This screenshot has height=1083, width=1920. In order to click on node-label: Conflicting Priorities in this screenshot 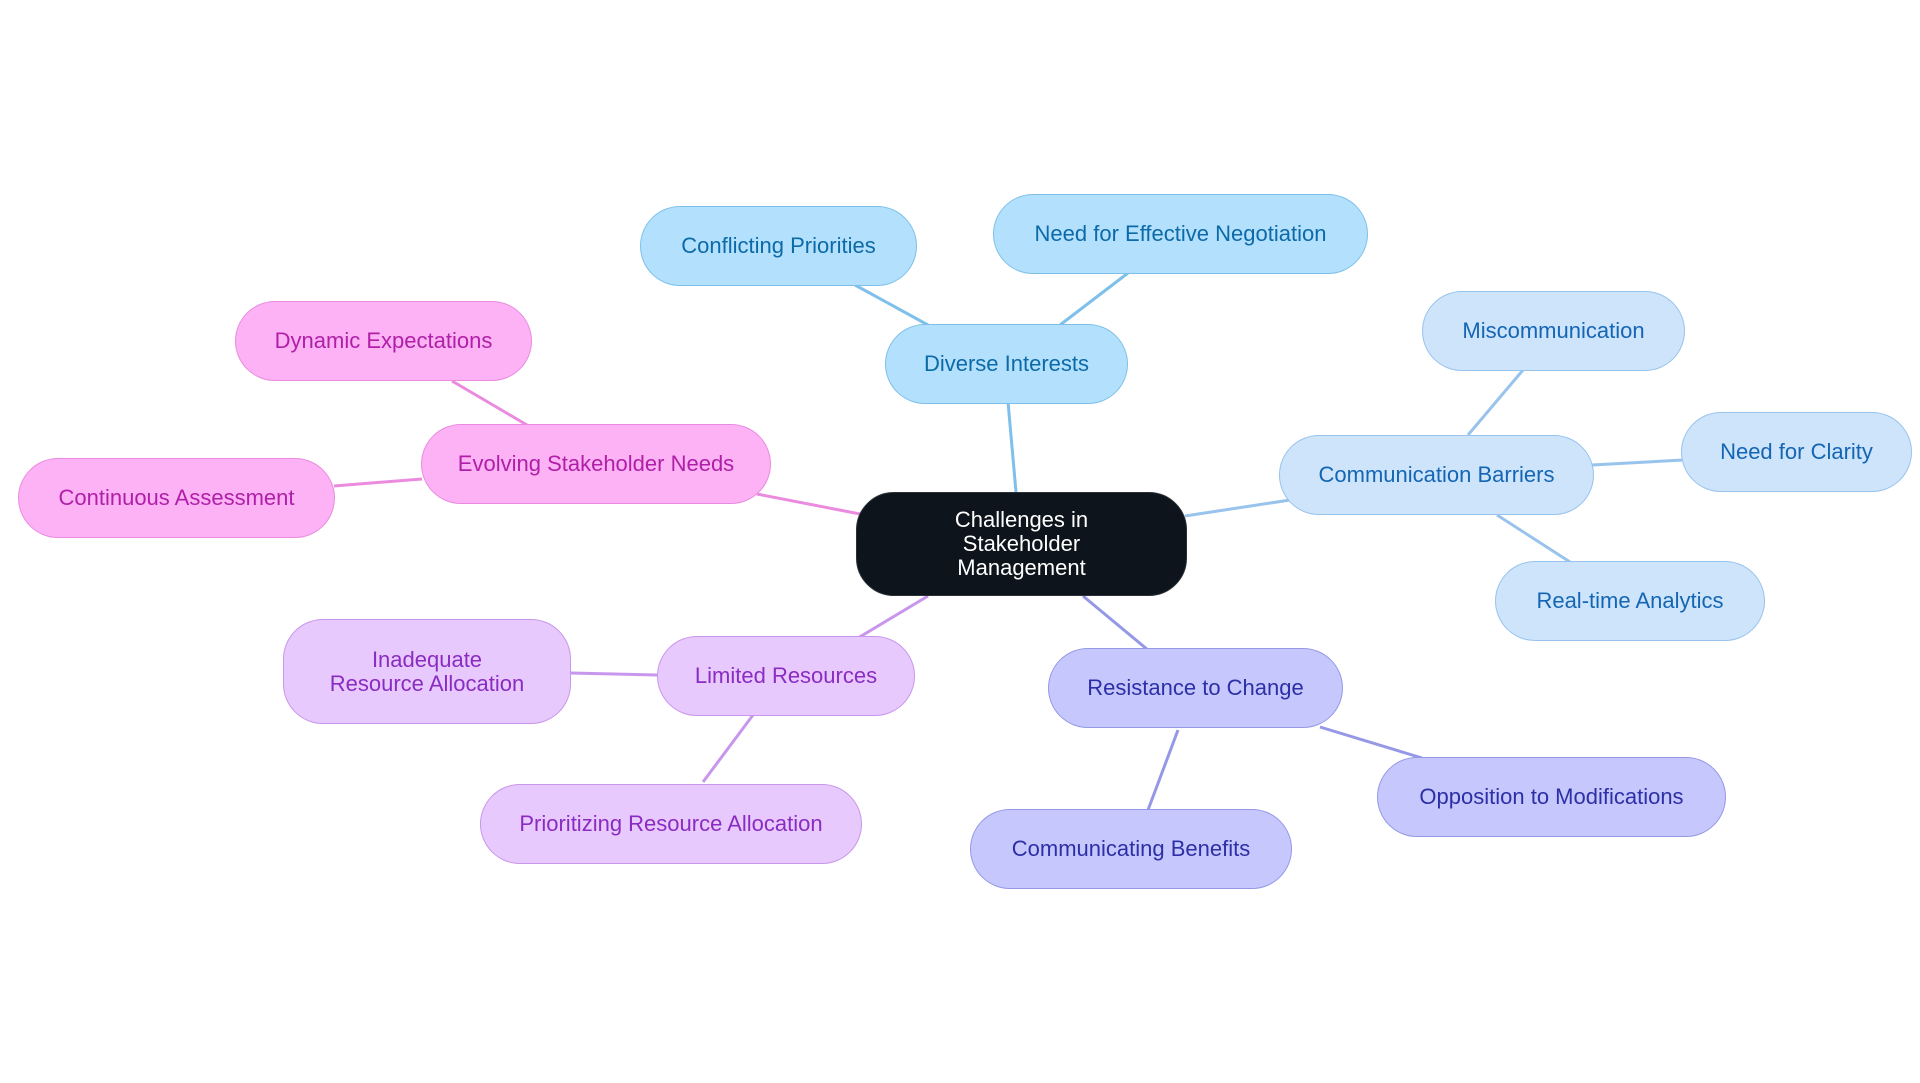, I will do `click(778, 245)`.